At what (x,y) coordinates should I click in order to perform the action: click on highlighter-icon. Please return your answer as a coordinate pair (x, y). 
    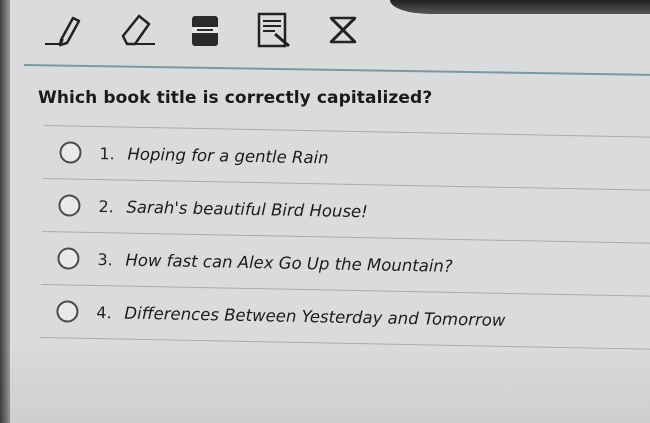
    Looking at the image, I should click on (205, 31).